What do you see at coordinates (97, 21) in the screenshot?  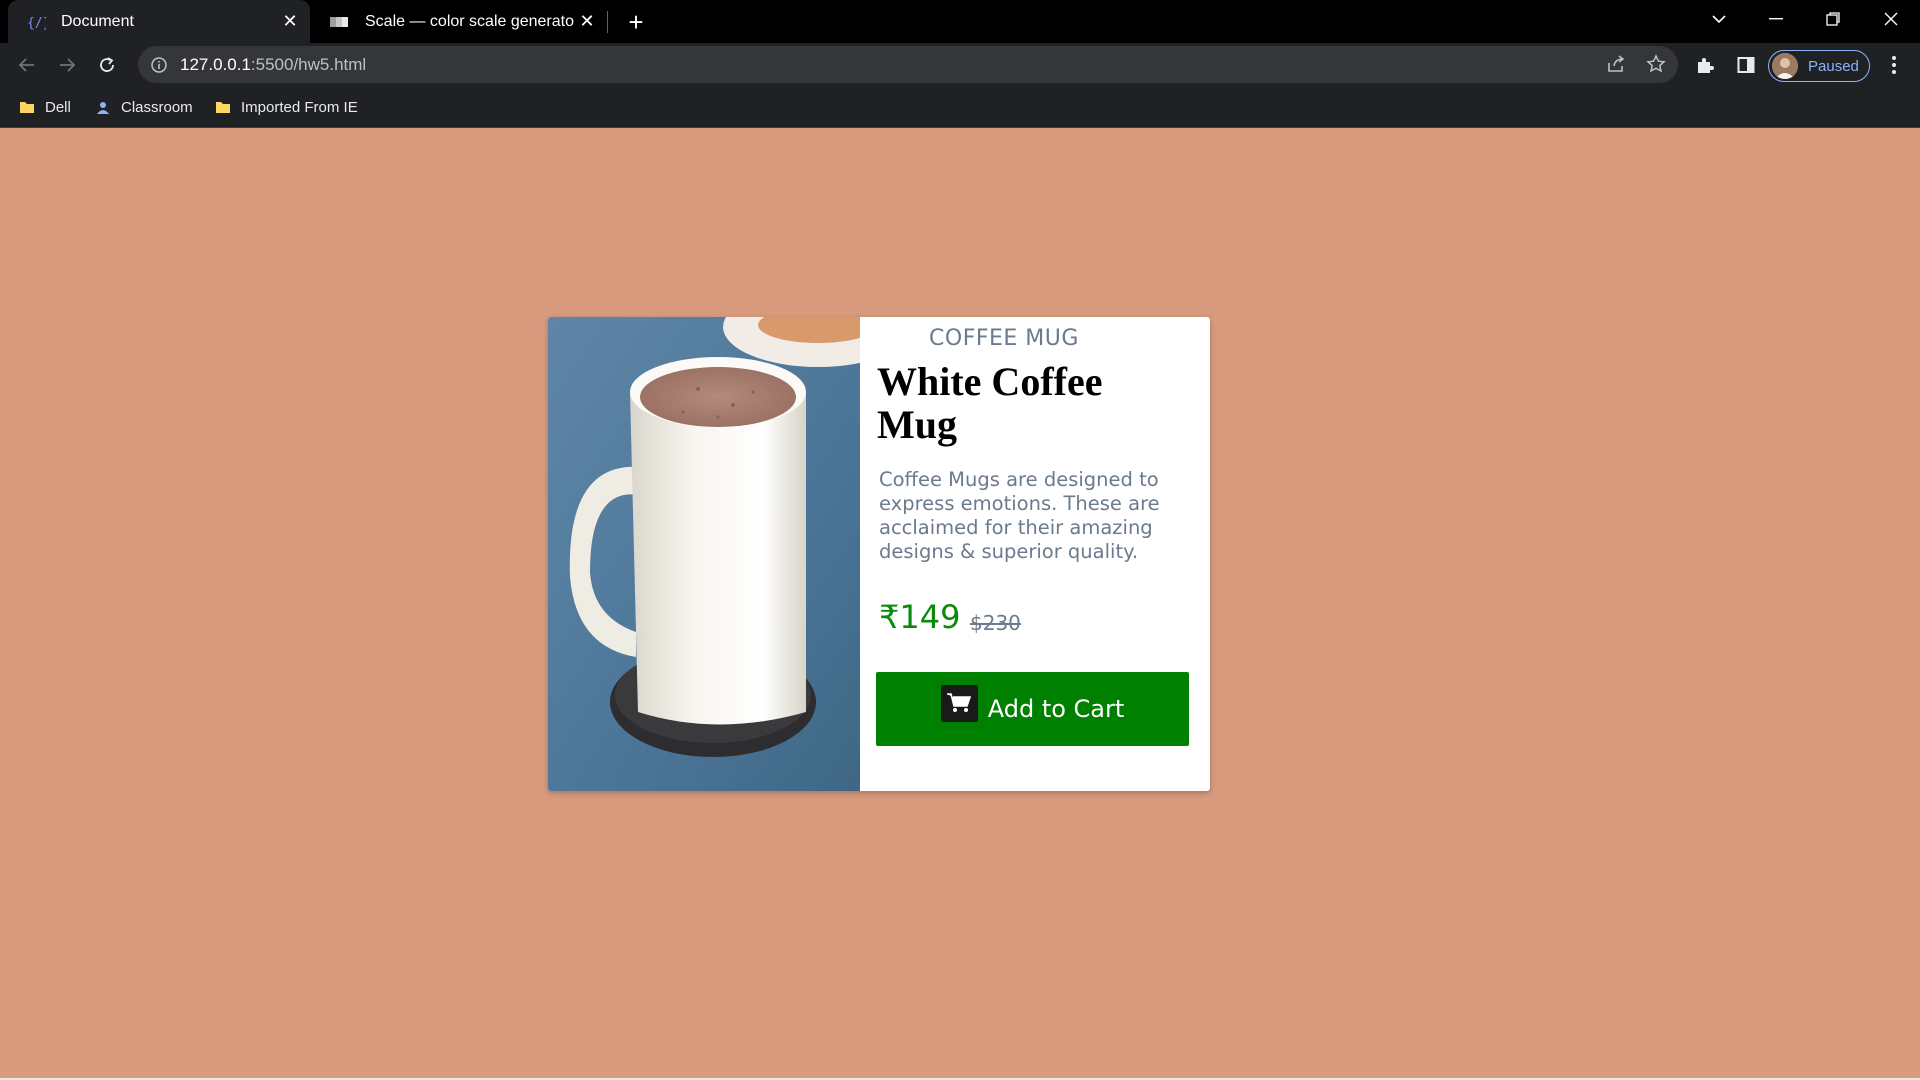 I see `tab-title: Document` at bounding box center [97, 21].